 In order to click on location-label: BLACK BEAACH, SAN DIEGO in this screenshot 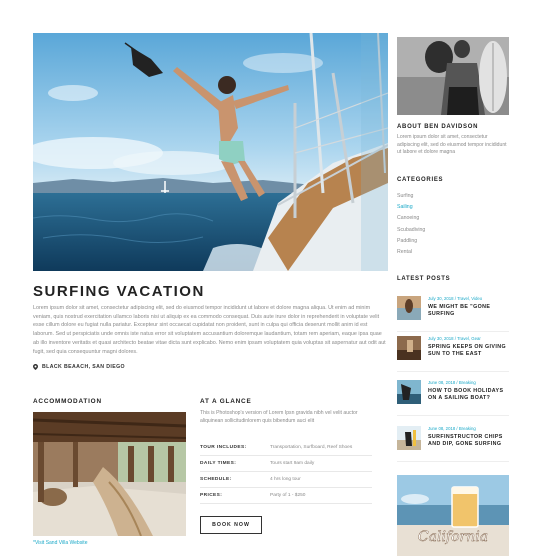, I will do `click(83, 367)`.